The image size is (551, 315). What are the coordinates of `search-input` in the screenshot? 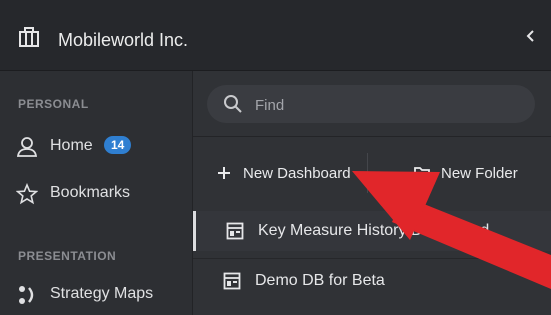 It's located at (385, 105).